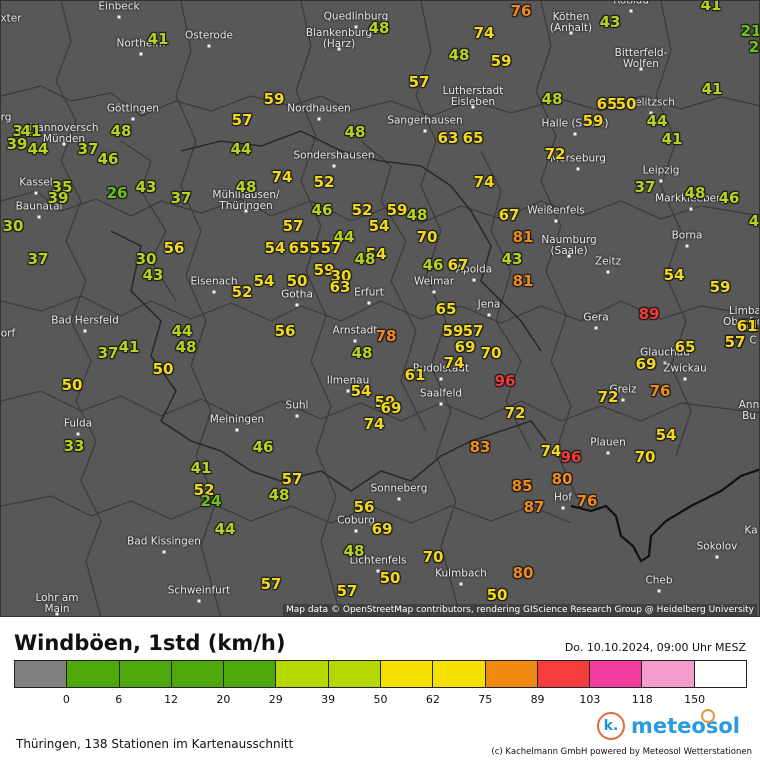 The height and width of the screenshot is (760, 760). I want to click on station-gust-value: 85, so click(522, 486).